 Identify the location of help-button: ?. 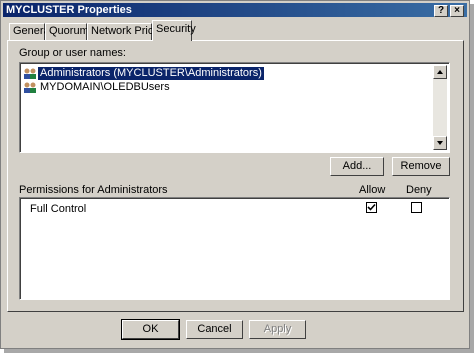
(441, 11).